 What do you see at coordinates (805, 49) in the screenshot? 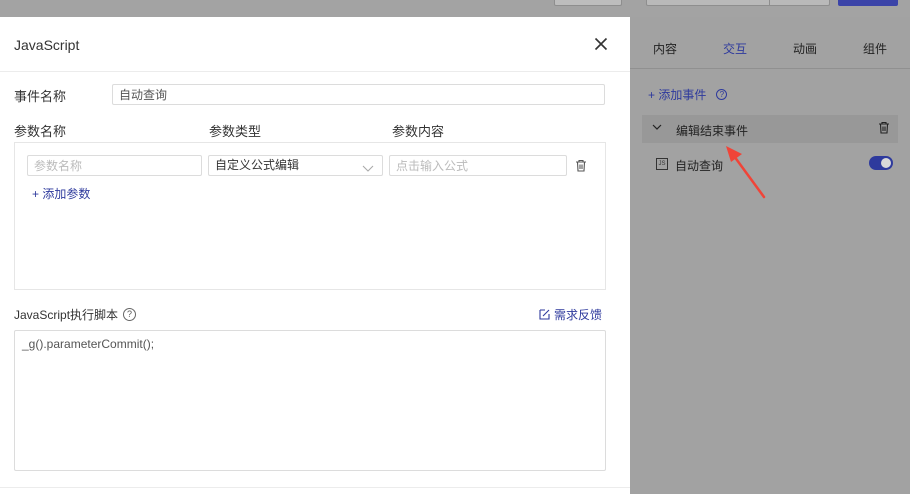
I see `tab-animation: 动画` at bounding box center [805, 49].